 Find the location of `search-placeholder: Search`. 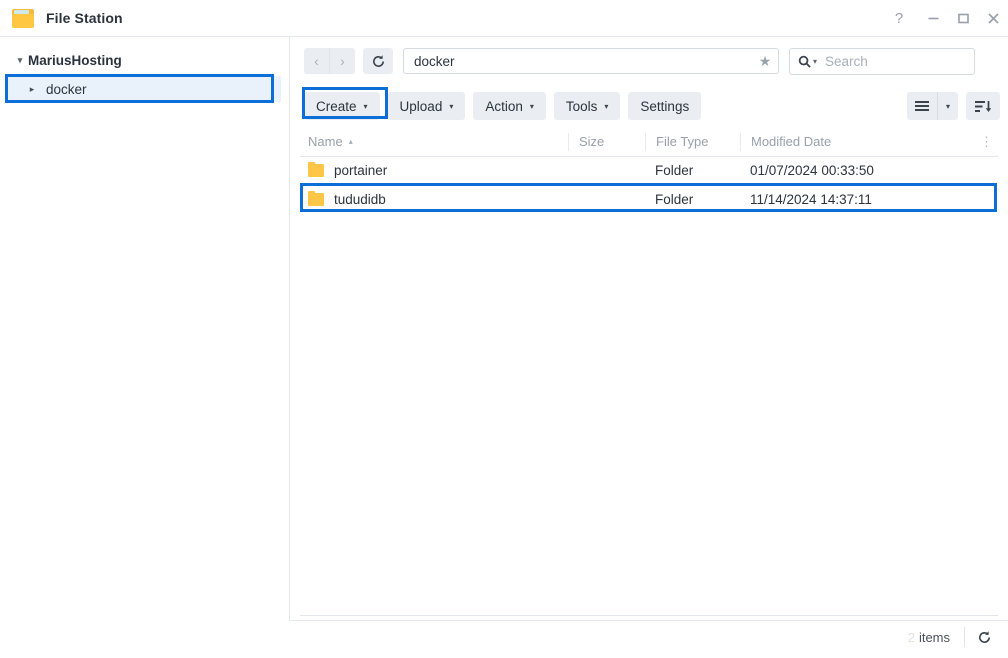

search-placeholder: Search is located at coordinates (846, 61).